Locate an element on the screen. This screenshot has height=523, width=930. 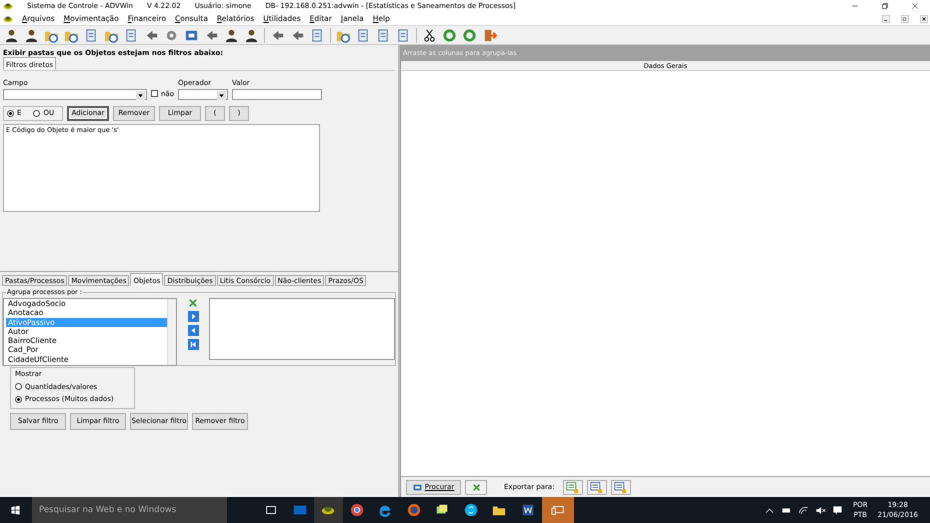
spreadsheet-export-icon is located at coordinates (573, 487).